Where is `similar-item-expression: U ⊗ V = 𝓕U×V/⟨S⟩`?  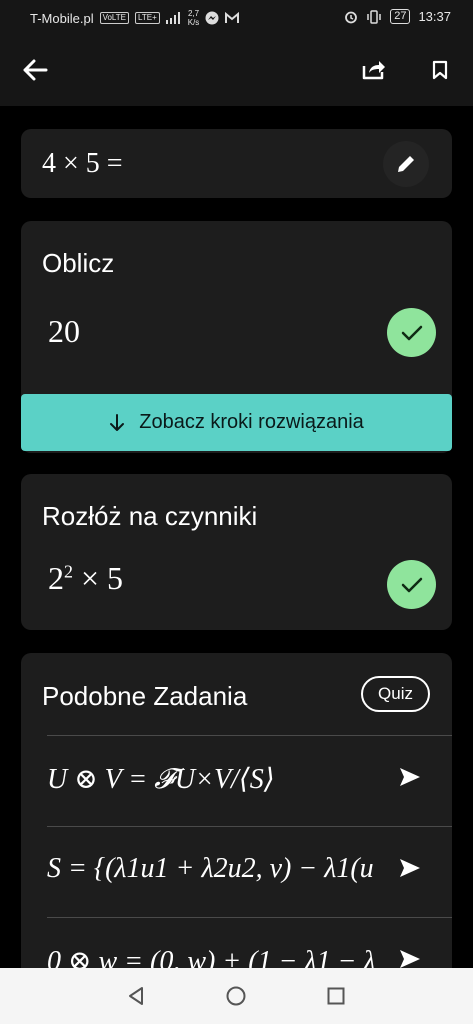 similar-item-expression: U ⊗ V = 𝓕U×V/⟨S⟩ is located at coordinates (161, 779).